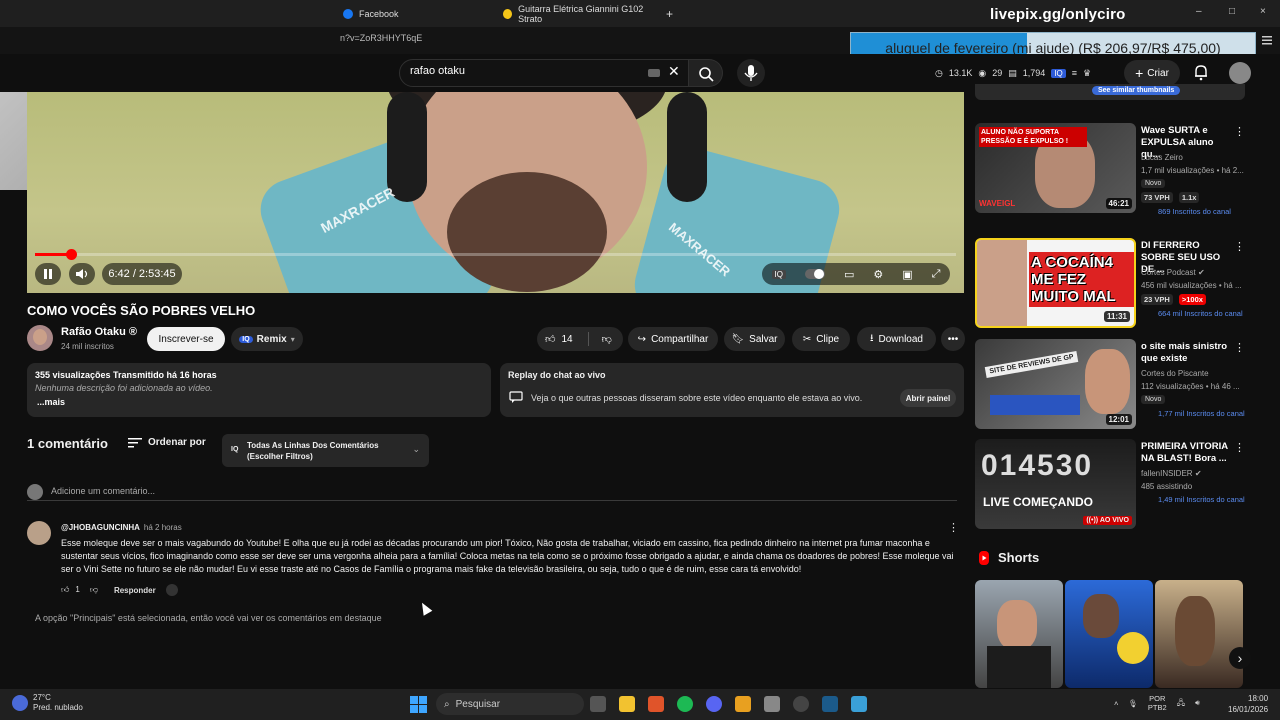 This screenshot has height=720, width=1280. I want to click on keyboard-icon, so click(654, 73).